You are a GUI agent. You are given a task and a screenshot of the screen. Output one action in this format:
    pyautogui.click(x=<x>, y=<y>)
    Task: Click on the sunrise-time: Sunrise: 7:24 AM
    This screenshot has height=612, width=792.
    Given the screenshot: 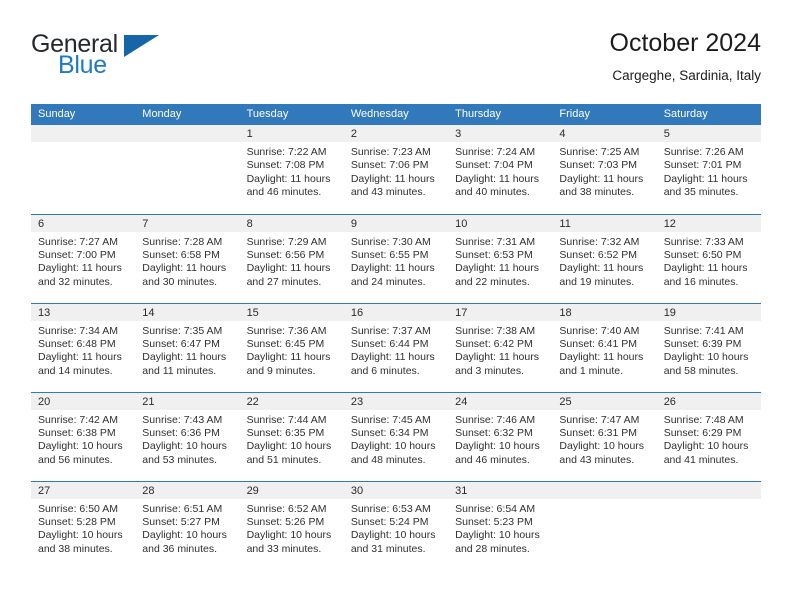 What is the action you would take?
    pyautogui.click(x=495, y=152)
    